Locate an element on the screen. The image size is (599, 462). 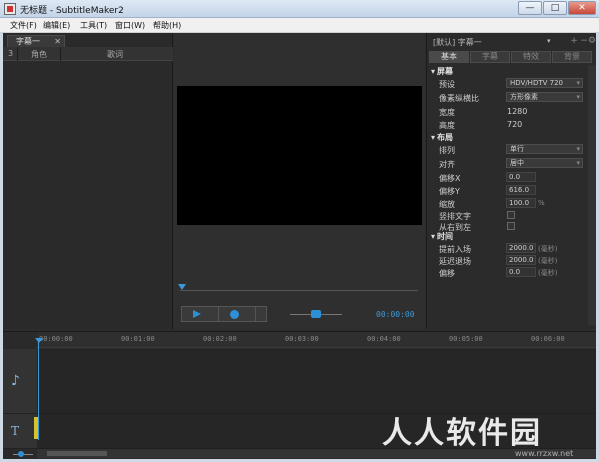
menu-edit: 编辑(E) is located at coordinates (56, 25).